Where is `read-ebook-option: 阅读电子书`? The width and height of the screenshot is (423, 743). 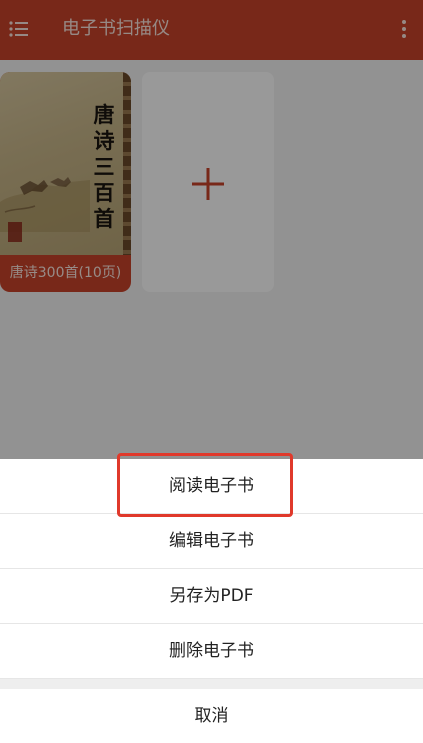
read-ebook-option: 阅读电子书 is located at coordinates (211, 486).